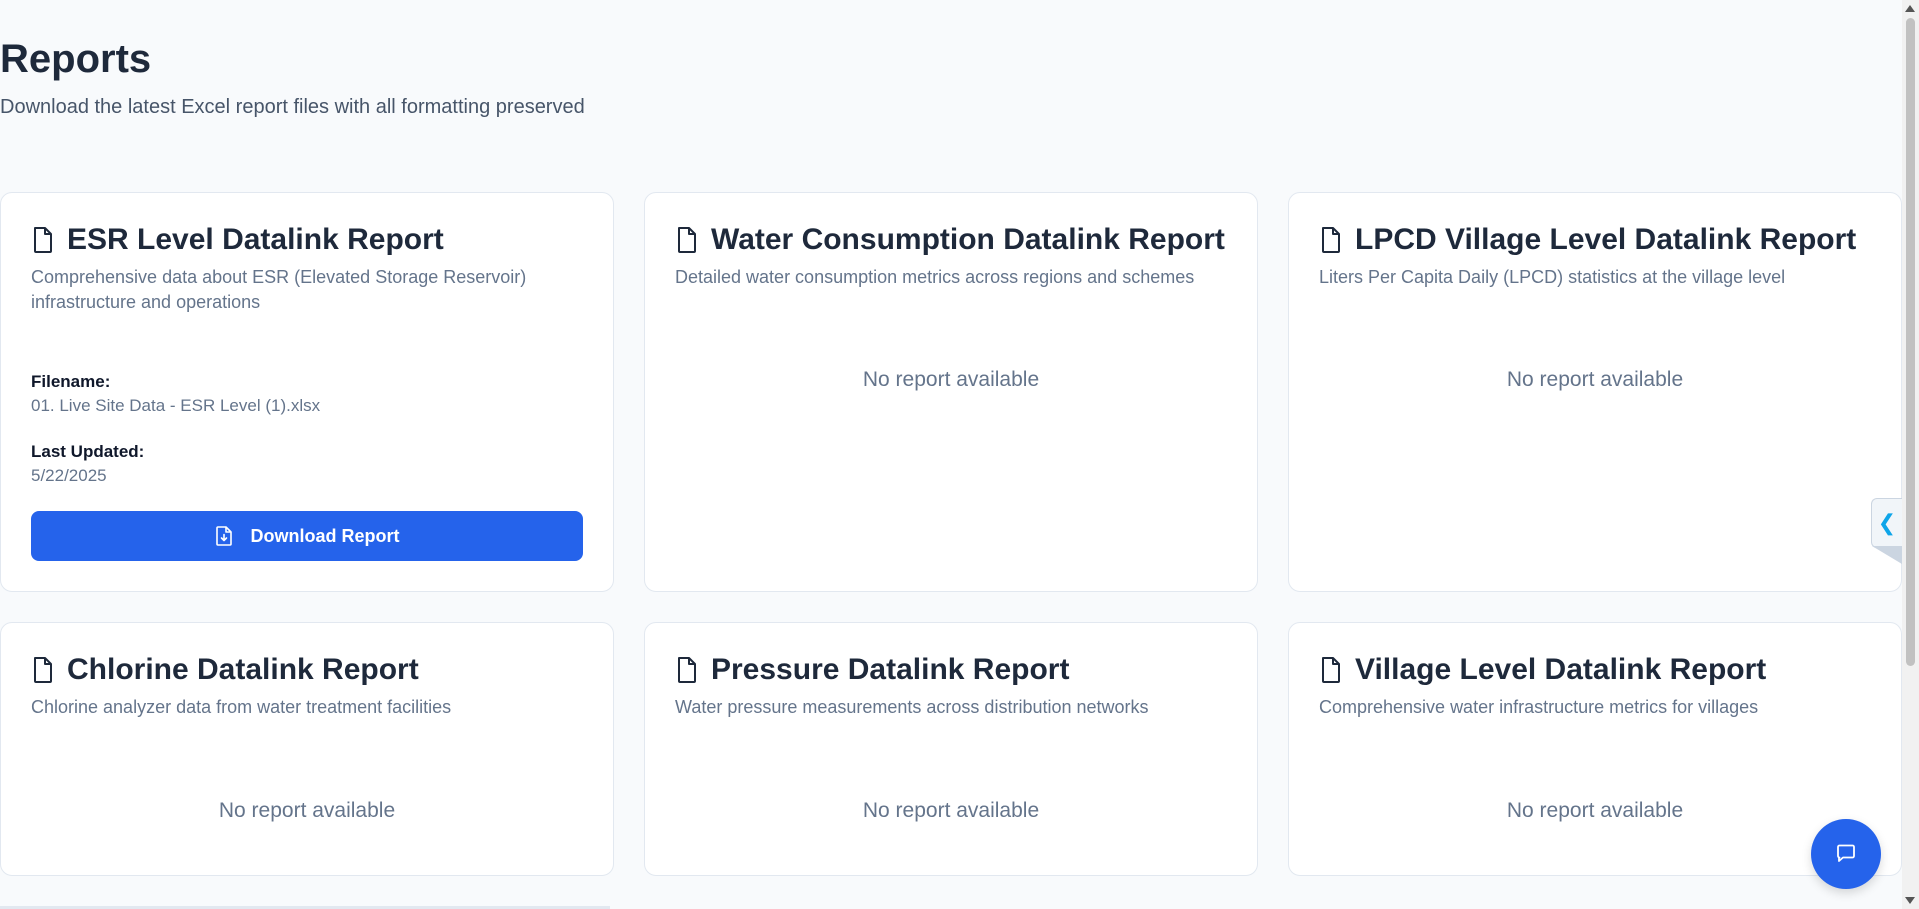  I want to click on filename-label: Filename:, so click(71, 381).